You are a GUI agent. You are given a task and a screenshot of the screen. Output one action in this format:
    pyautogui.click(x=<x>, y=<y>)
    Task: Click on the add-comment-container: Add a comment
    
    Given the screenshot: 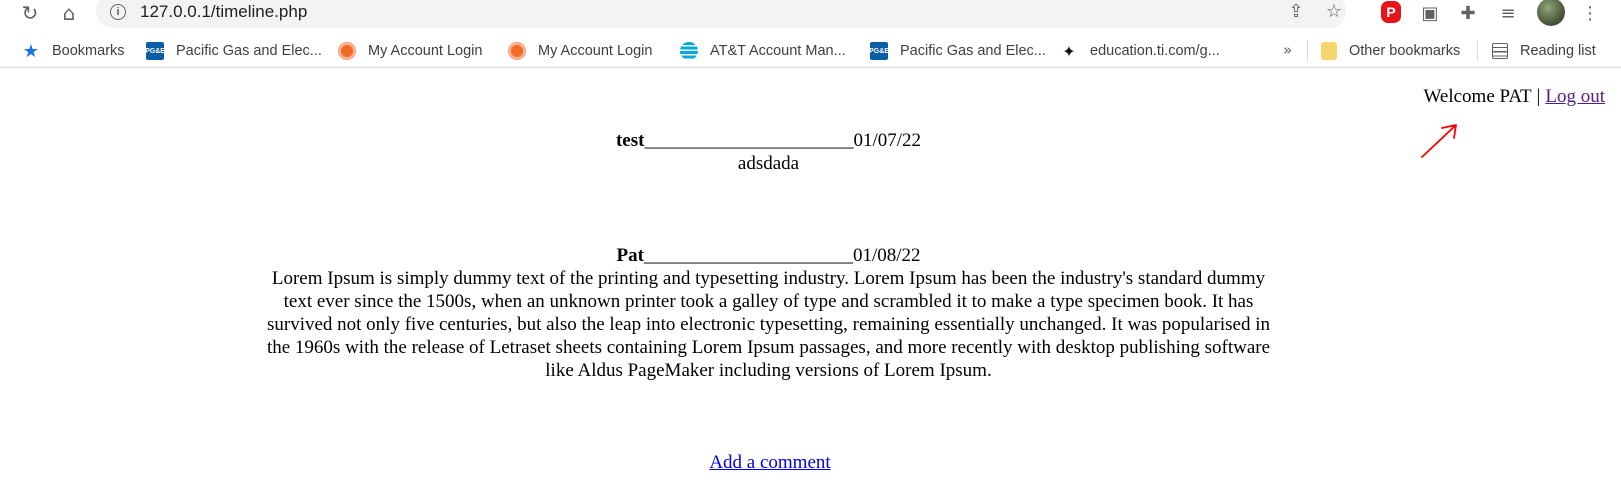 What is the action you would take?
    pyautogui.click(x=770, y=463)
    